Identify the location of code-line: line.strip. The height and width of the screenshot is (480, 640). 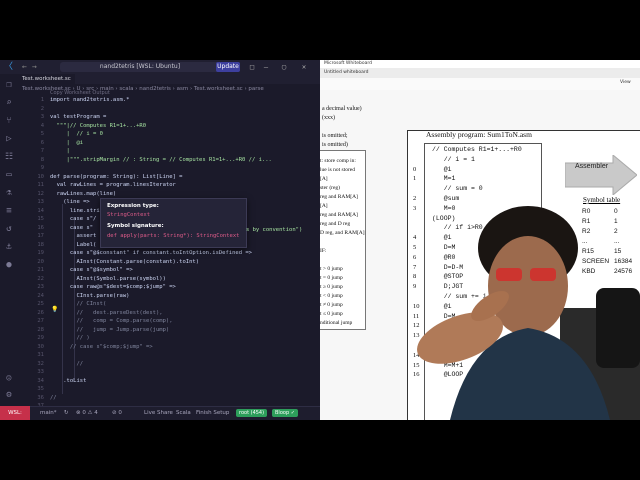
(76, 210).